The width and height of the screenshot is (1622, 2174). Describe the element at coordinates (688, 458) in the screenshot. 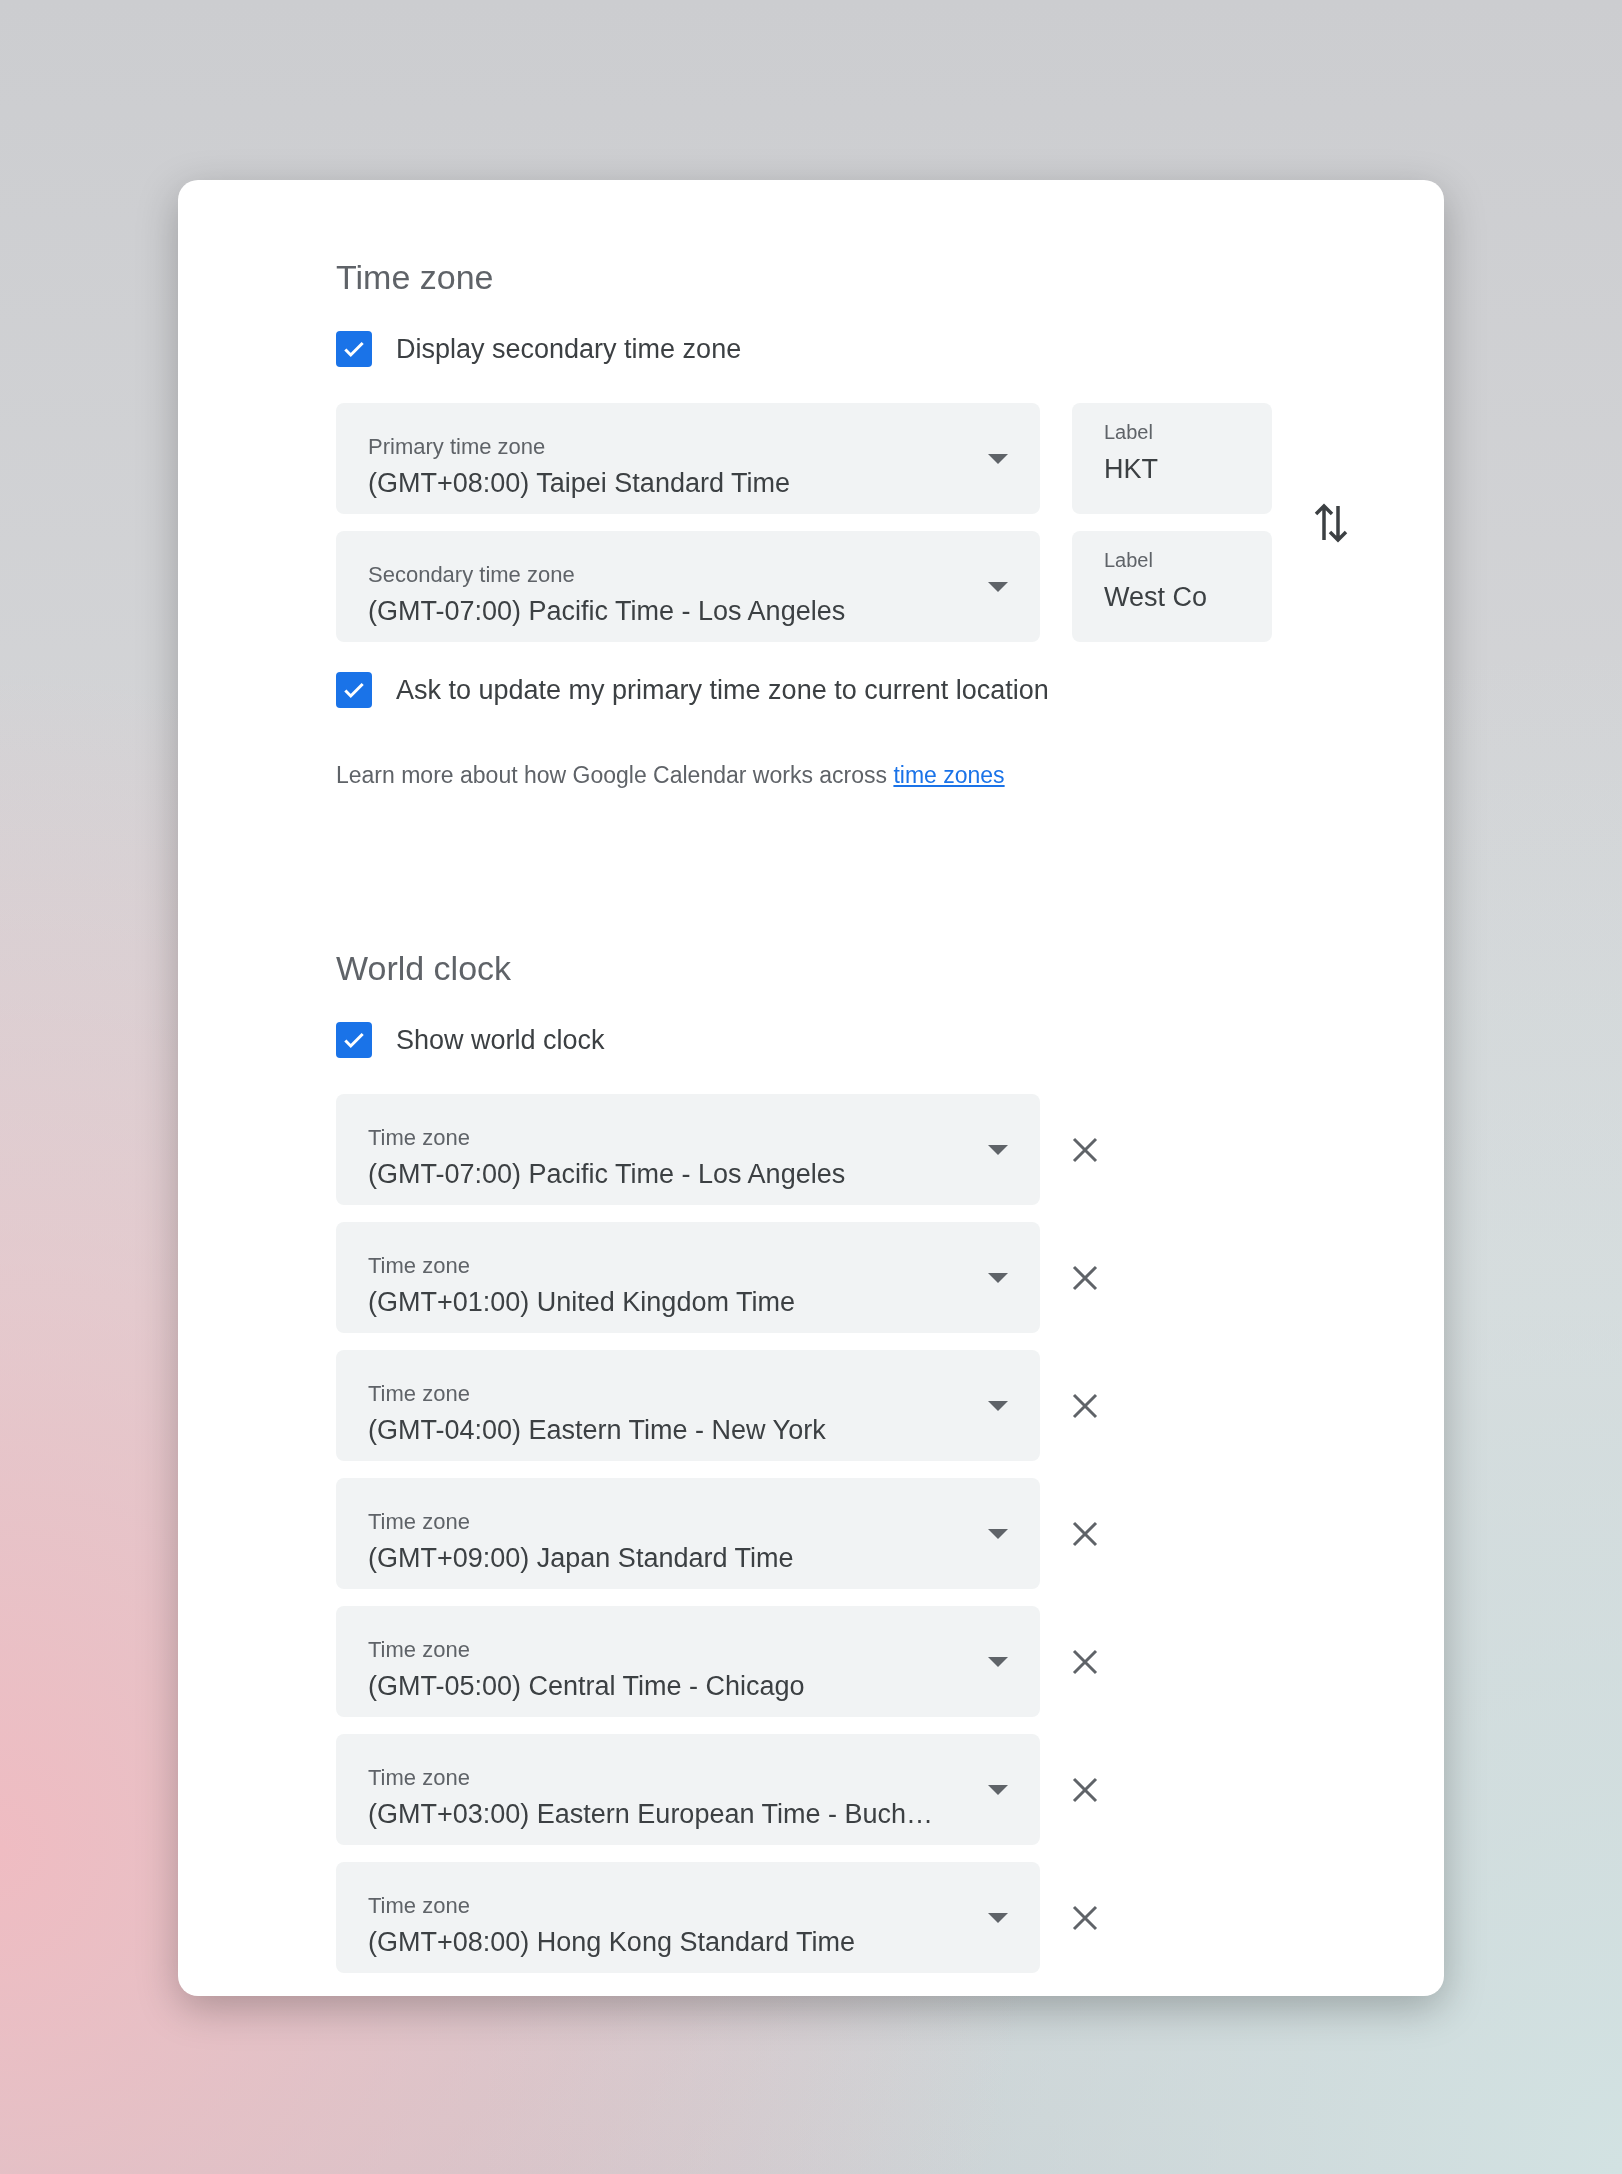

I see `time-zone-select: Primary time zone (GMT+08:00) Taipei Standard Time` at that location.